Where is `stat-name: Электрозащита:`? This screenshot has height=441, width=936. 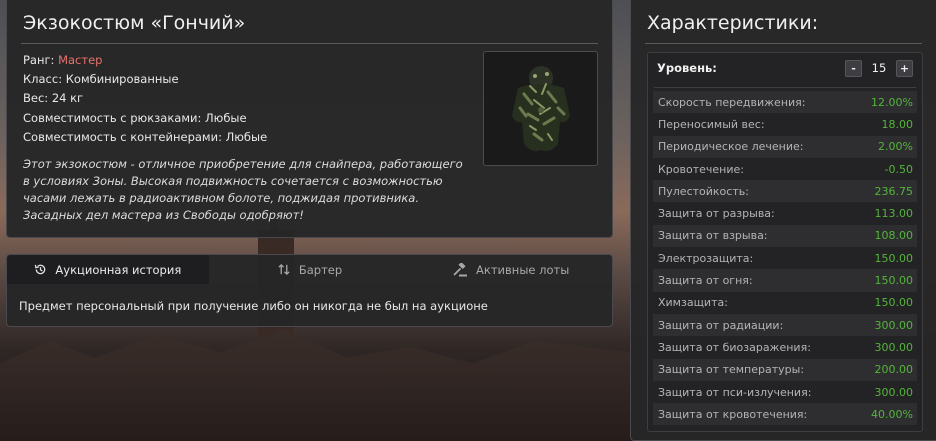 stat-name: Электрозащита: is located at coordinates (706, 258).